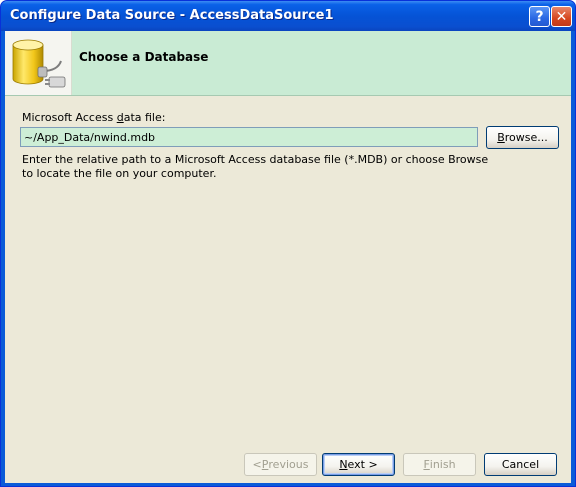 This screenshot has width=576, height=487. Describe the element at coordinates (94, 117) in the screenshot. I see `file-field-label: Microsoft Access data file:` at that location.